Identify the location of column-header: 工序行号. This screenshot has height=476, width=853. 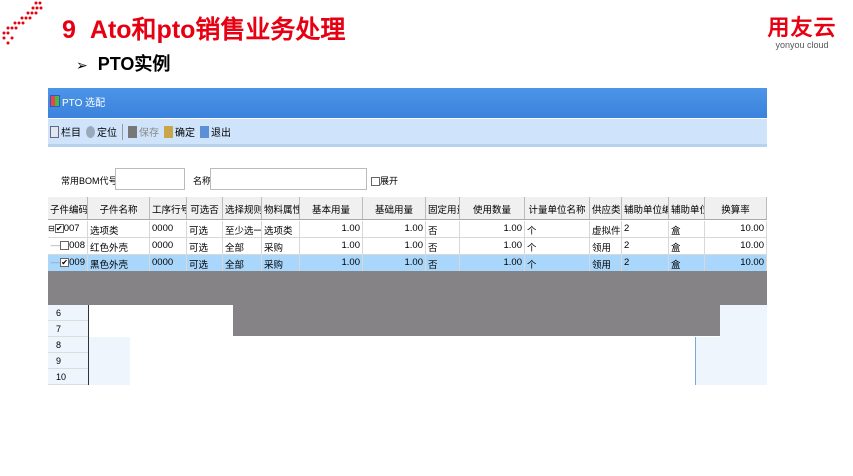
(168, 208).